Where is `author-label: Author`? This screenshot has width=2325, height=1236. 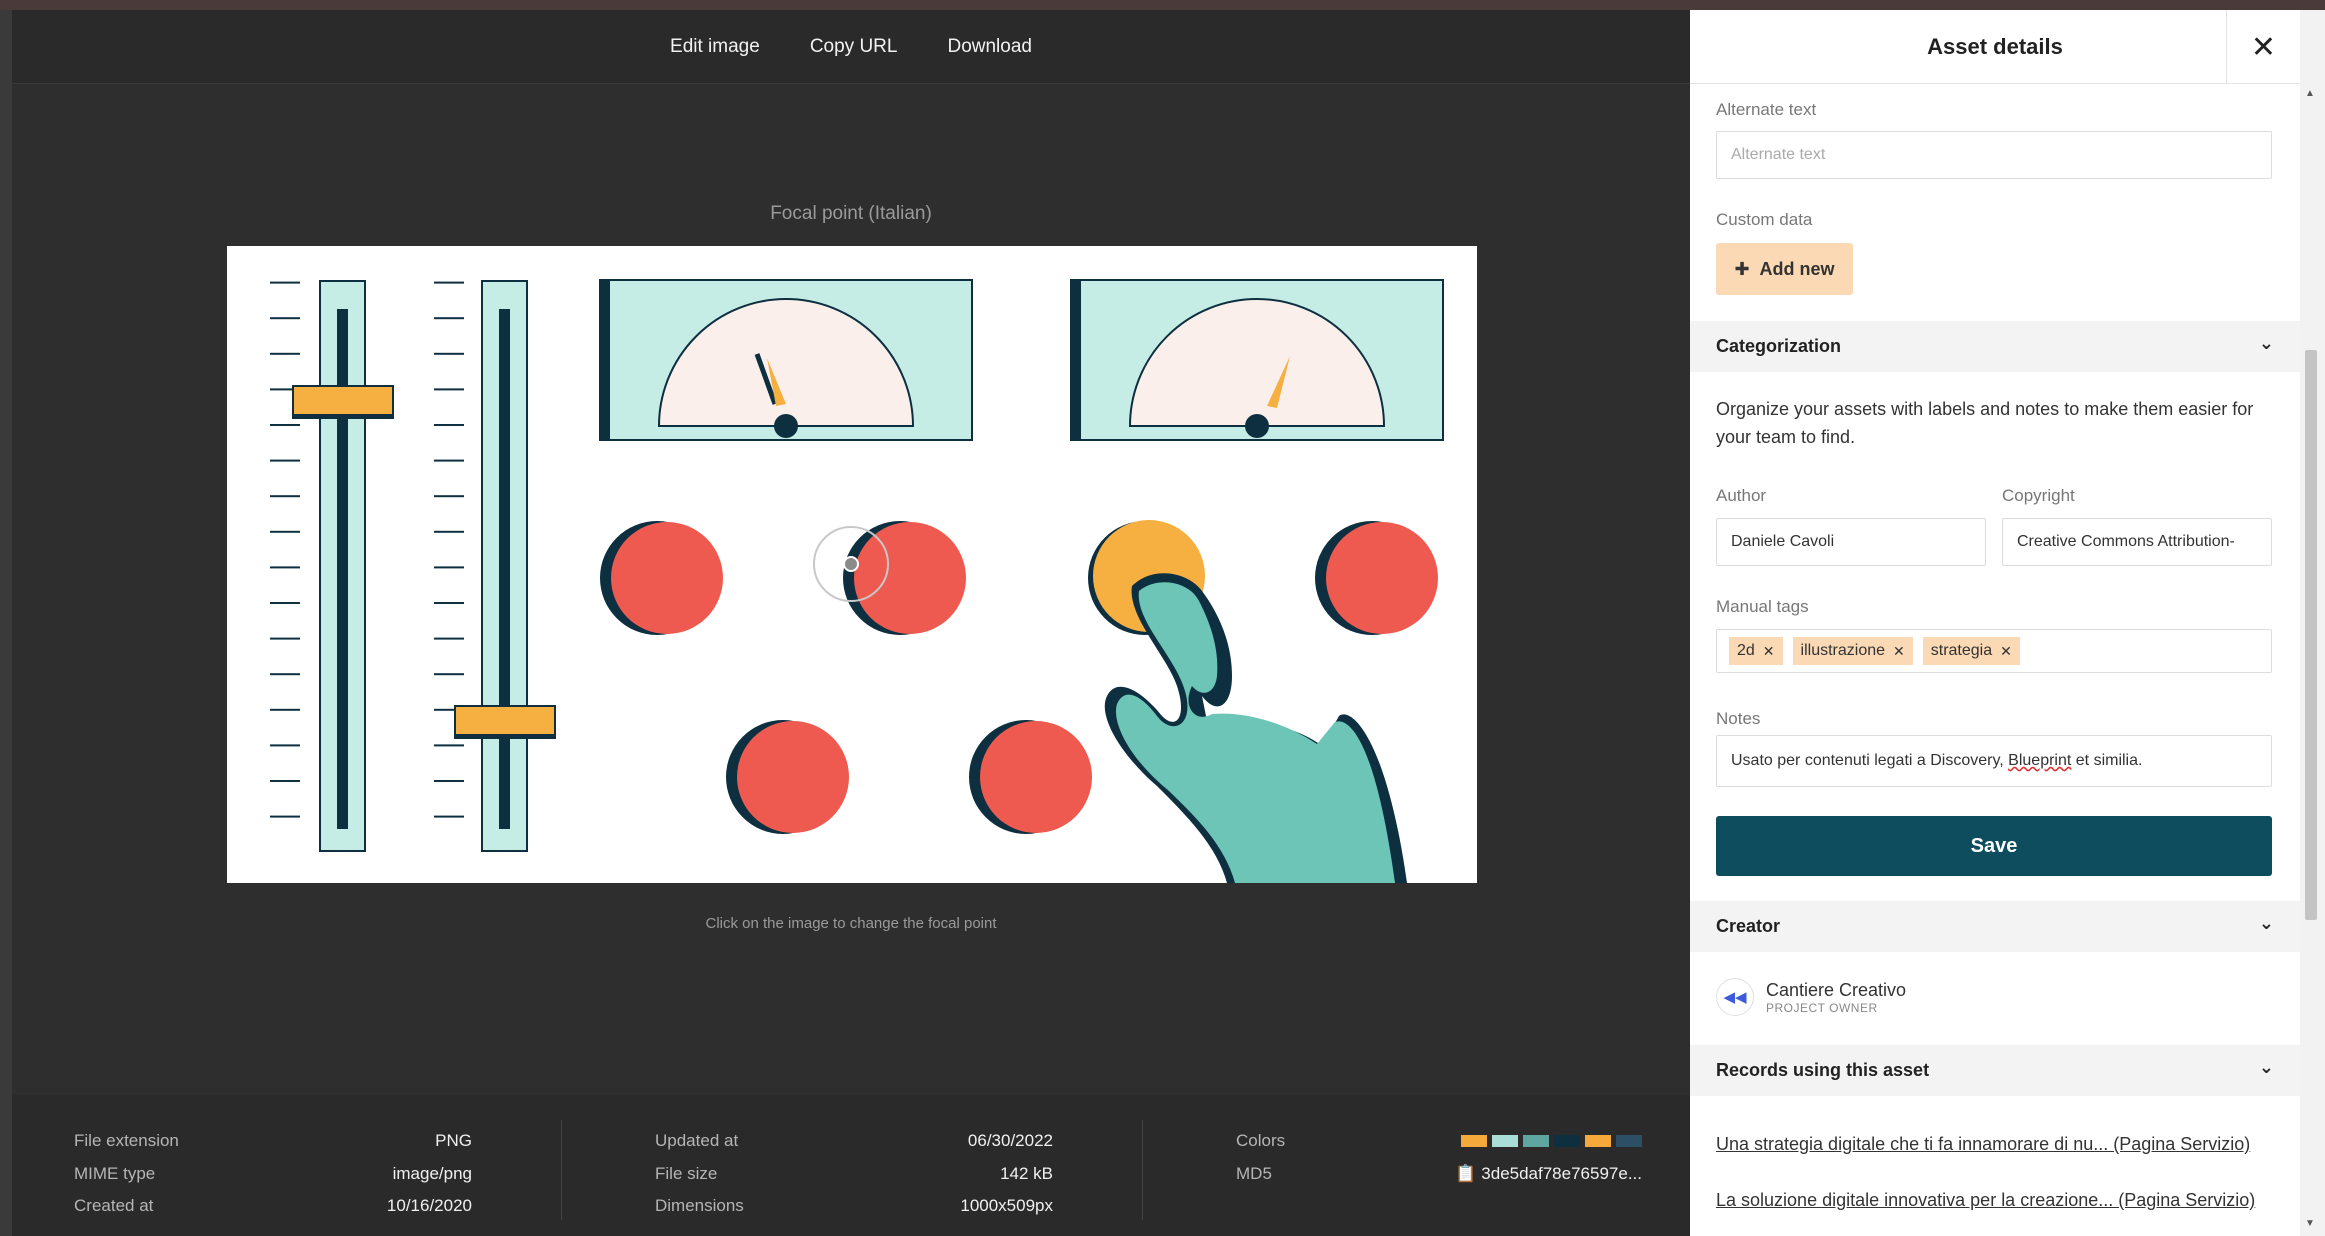 author-label: Author is located at coordinates (1741, 495).